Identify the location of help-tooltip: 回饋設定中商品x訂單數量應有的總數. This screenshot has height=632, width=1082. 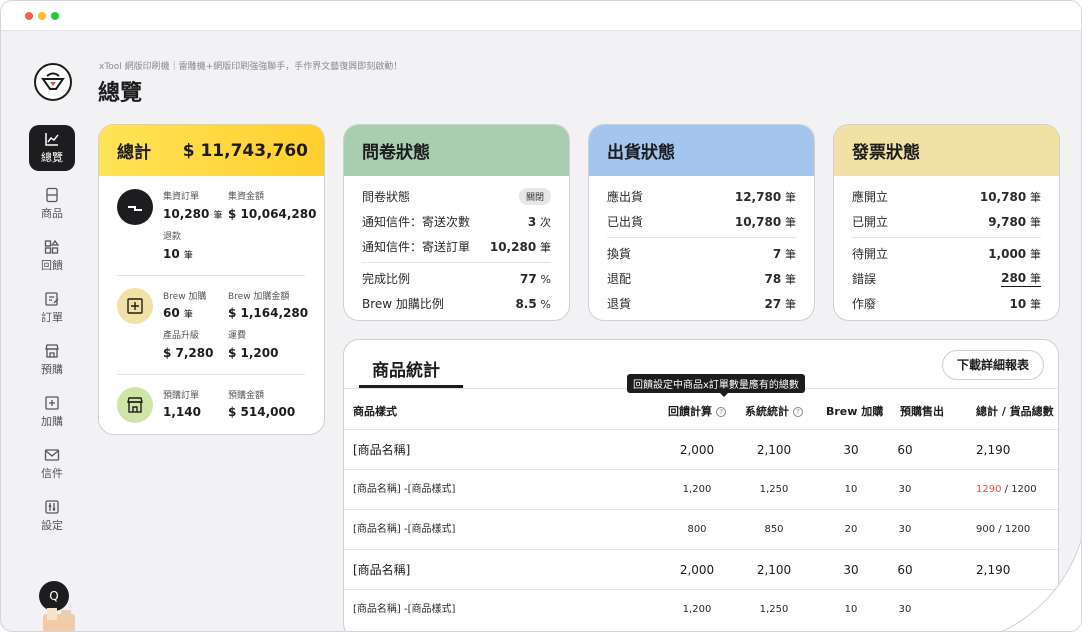
(716, 383).